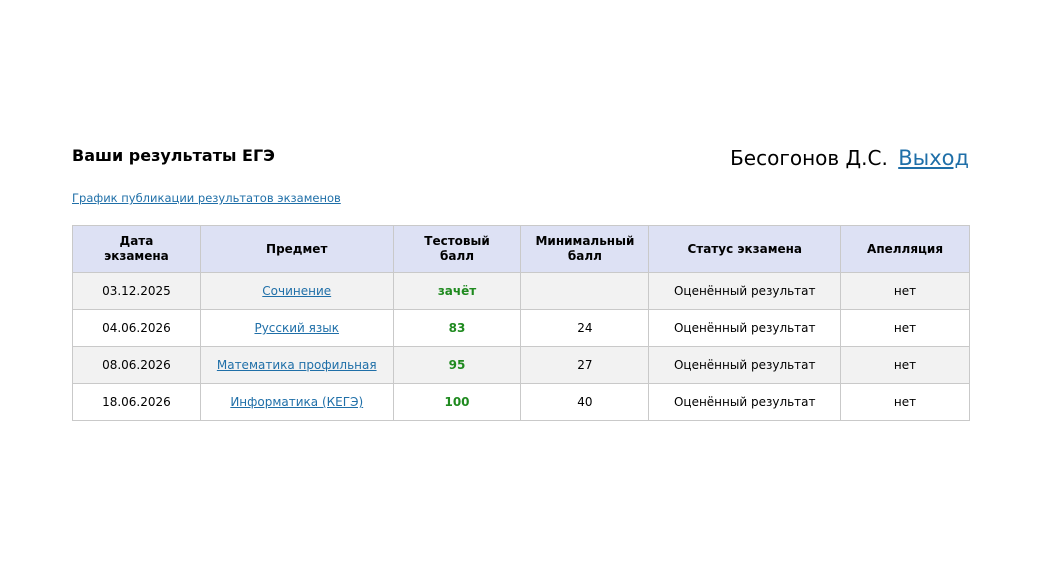 Image resolution: width=1040 pixels, height=562 pixels. Describe the element at coordinates (136, 256) in the screenshot. I see `column-header-date-line2: экзамена` at that location.